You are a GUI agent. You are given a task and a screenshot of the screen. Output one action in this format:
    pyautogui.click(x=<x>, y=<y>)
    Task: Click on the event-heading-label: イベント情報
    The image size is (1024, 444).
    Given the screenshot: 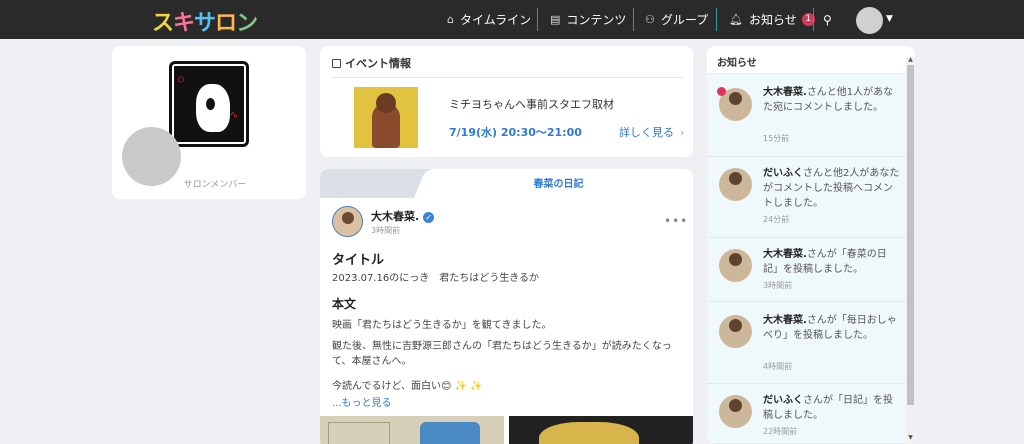 What is the action you would take?
    pyautogui.click(x=378, y=63)
    